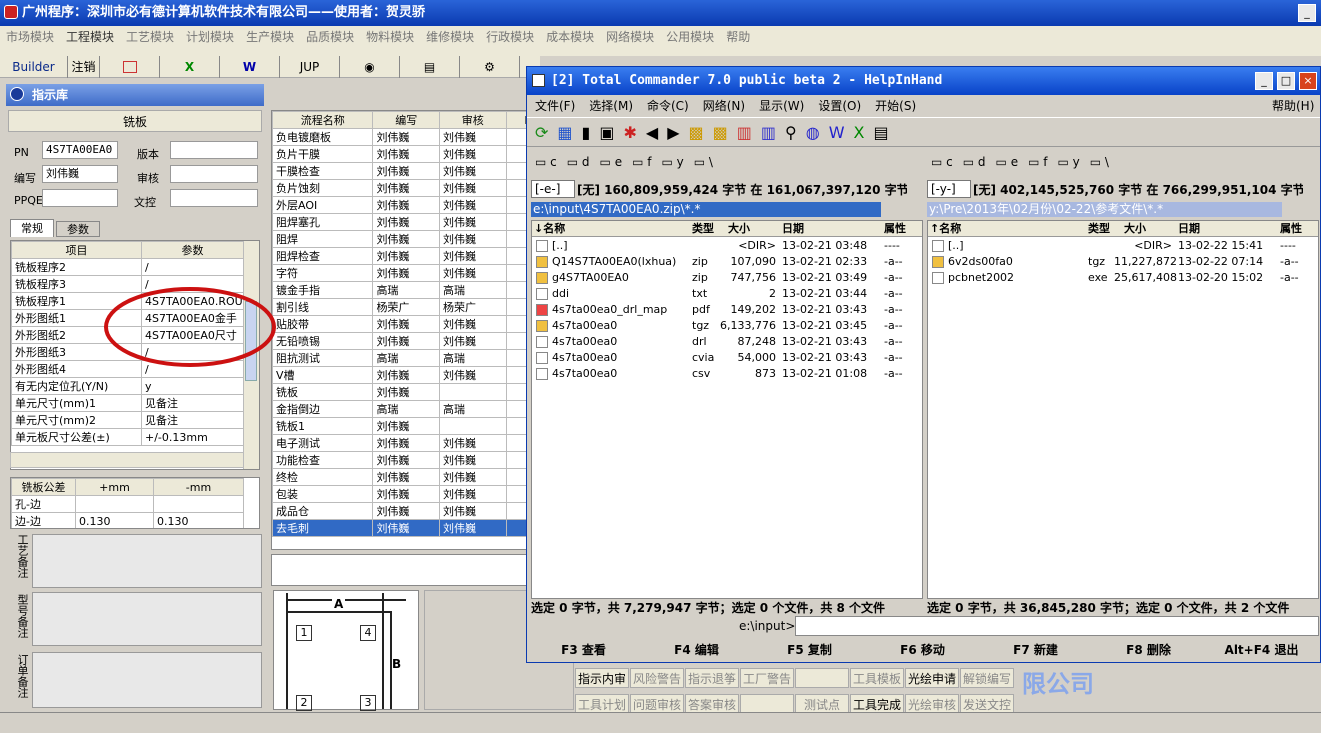  What do you see at coordinates (127, 352) in the screenshot?
I see `params-row: 外形图纸3/` at bounding box center [127, 352].